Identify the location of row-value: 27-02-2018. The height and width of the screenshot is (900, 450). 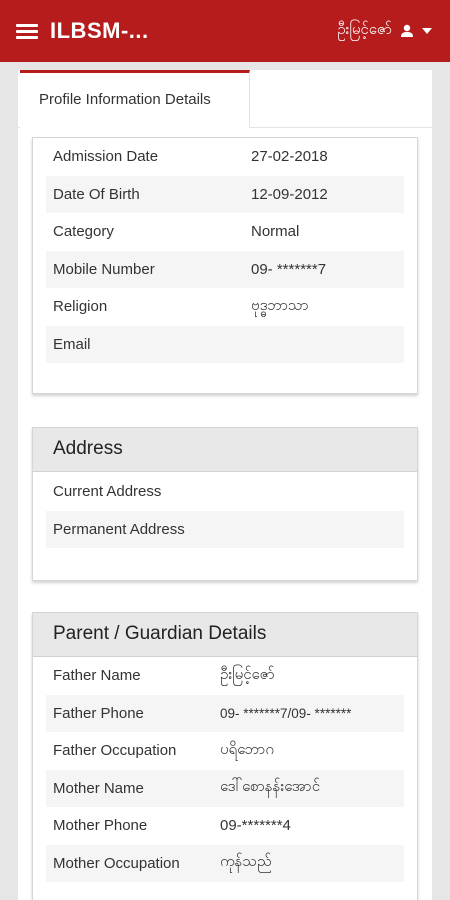
(289, 157).